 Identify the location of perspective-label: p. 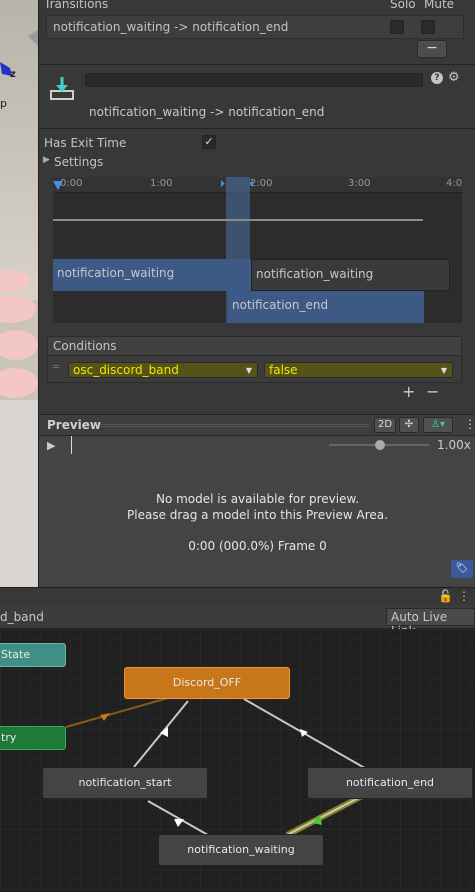
(3, 103).